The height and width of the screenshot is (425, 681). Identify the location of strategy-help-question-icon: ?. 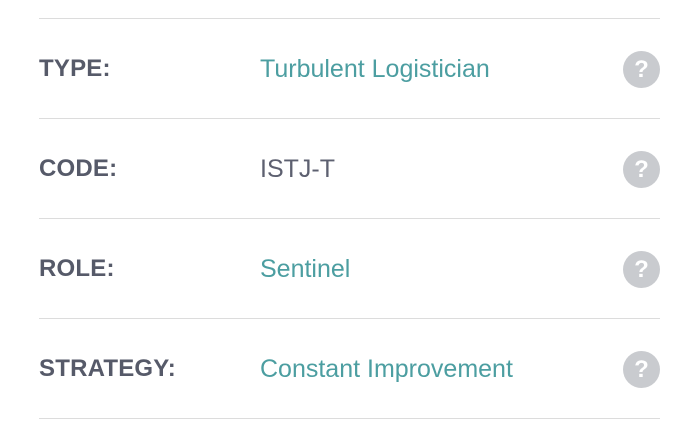
(641, 369).